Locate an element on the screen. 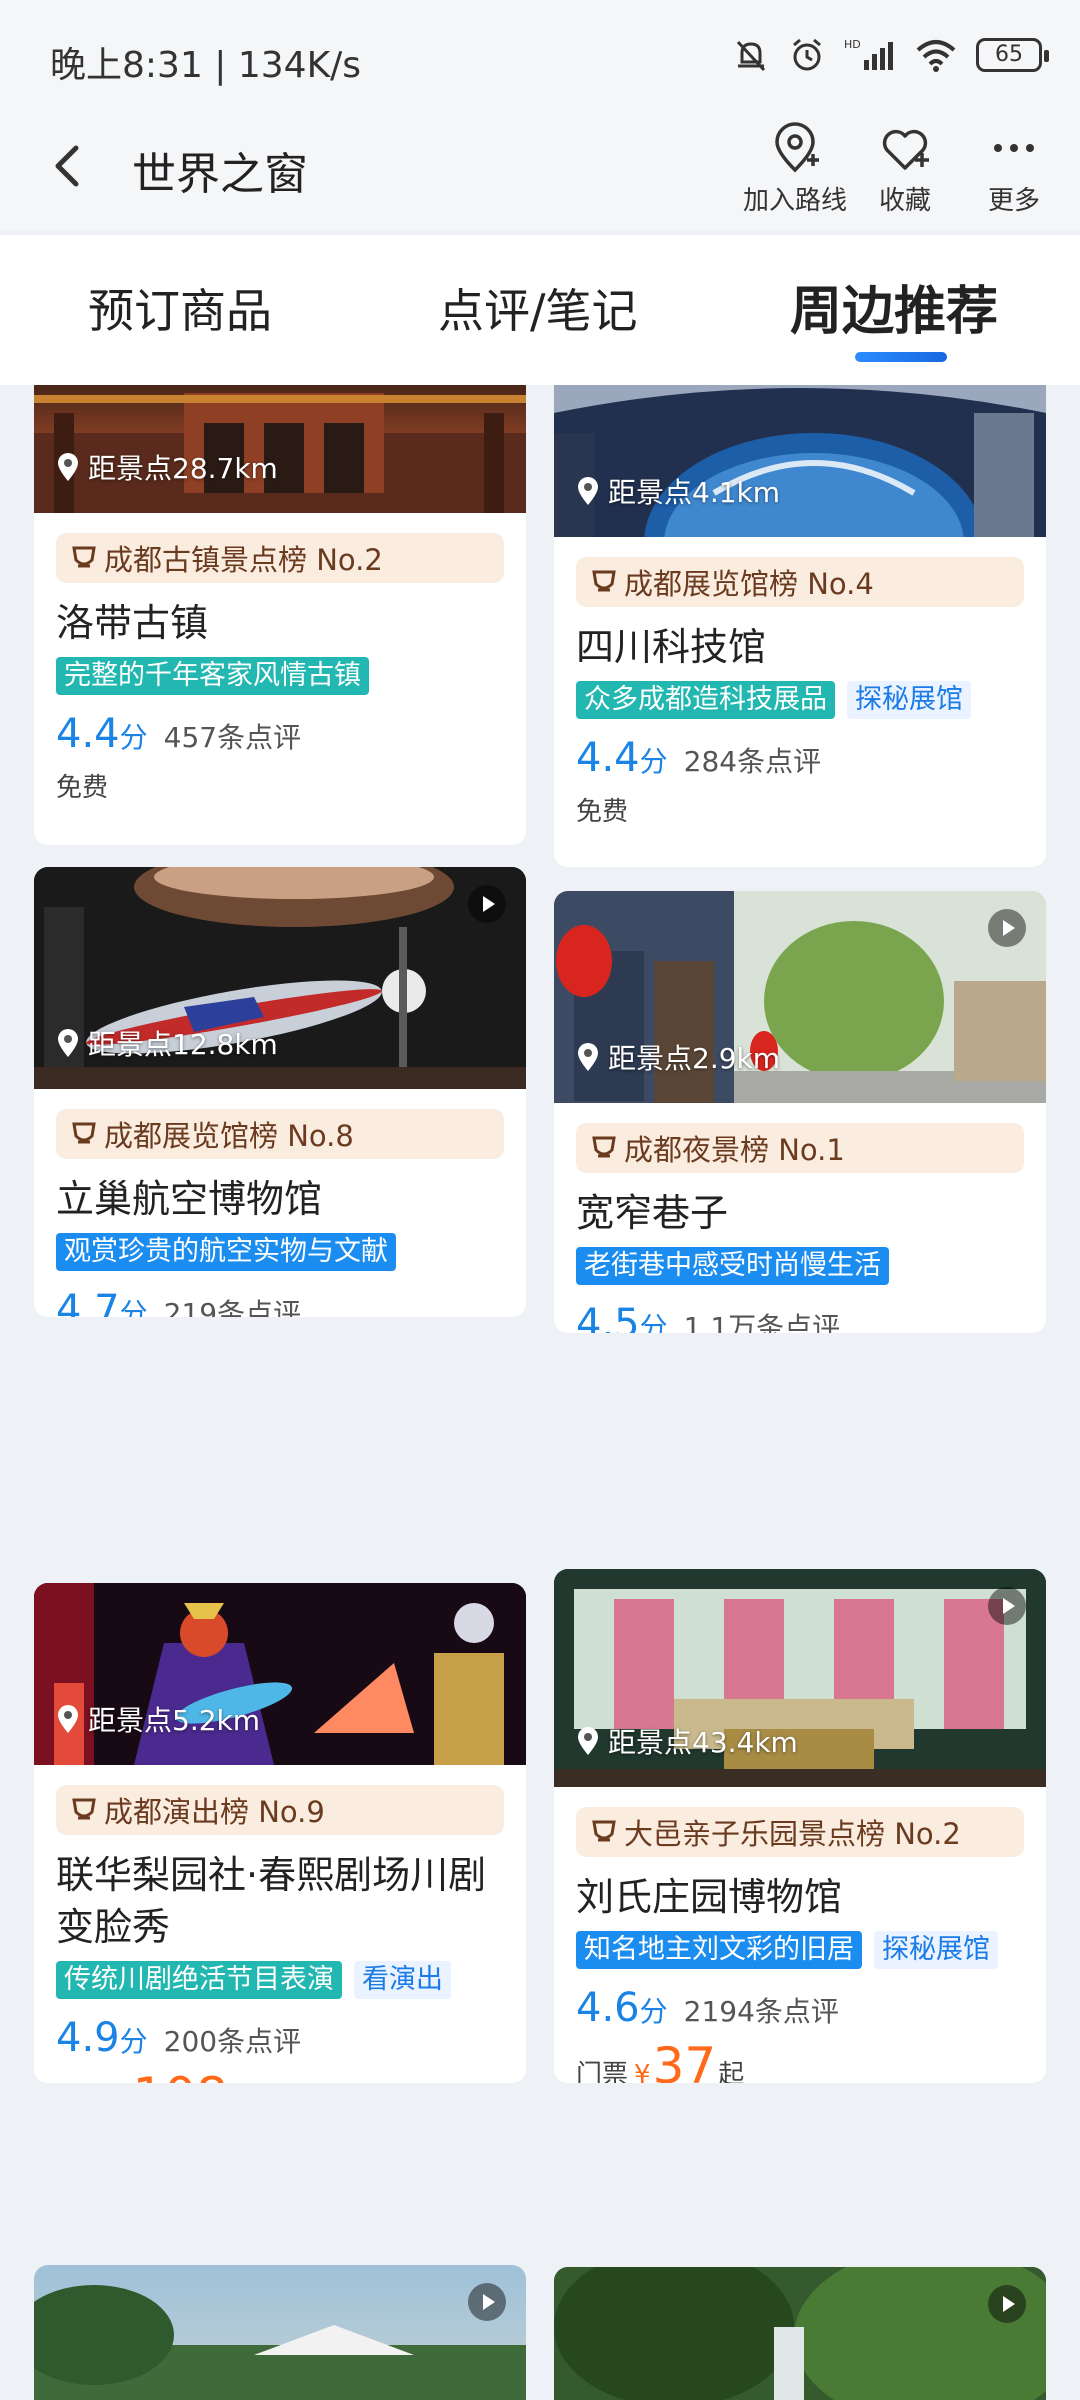 The image size is (1080, 2400). rank-badge: 成都展览馆榜 No.4 is located at coordinates (800, 582).